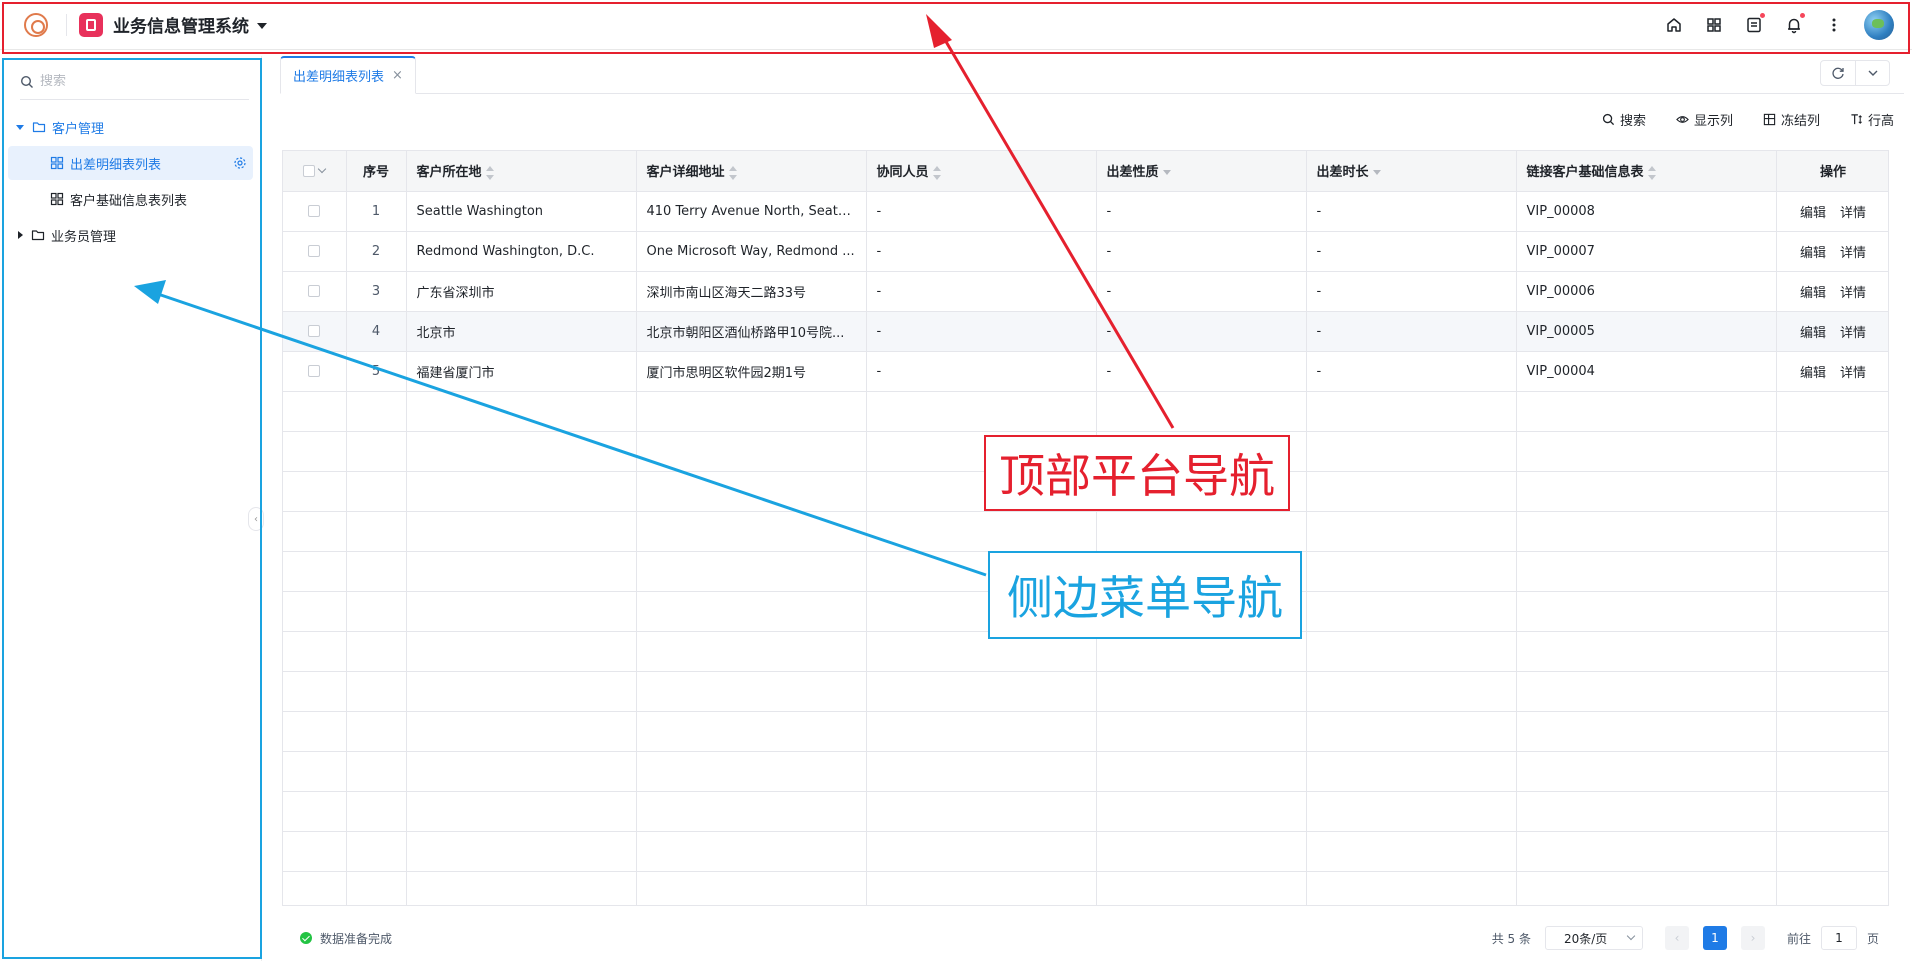 This screenshot has width=1912, height=961. Describe the element at coordinates (130, 127) in the screenshot. I see `menu-group-customer-management: 客户管理` at that location.